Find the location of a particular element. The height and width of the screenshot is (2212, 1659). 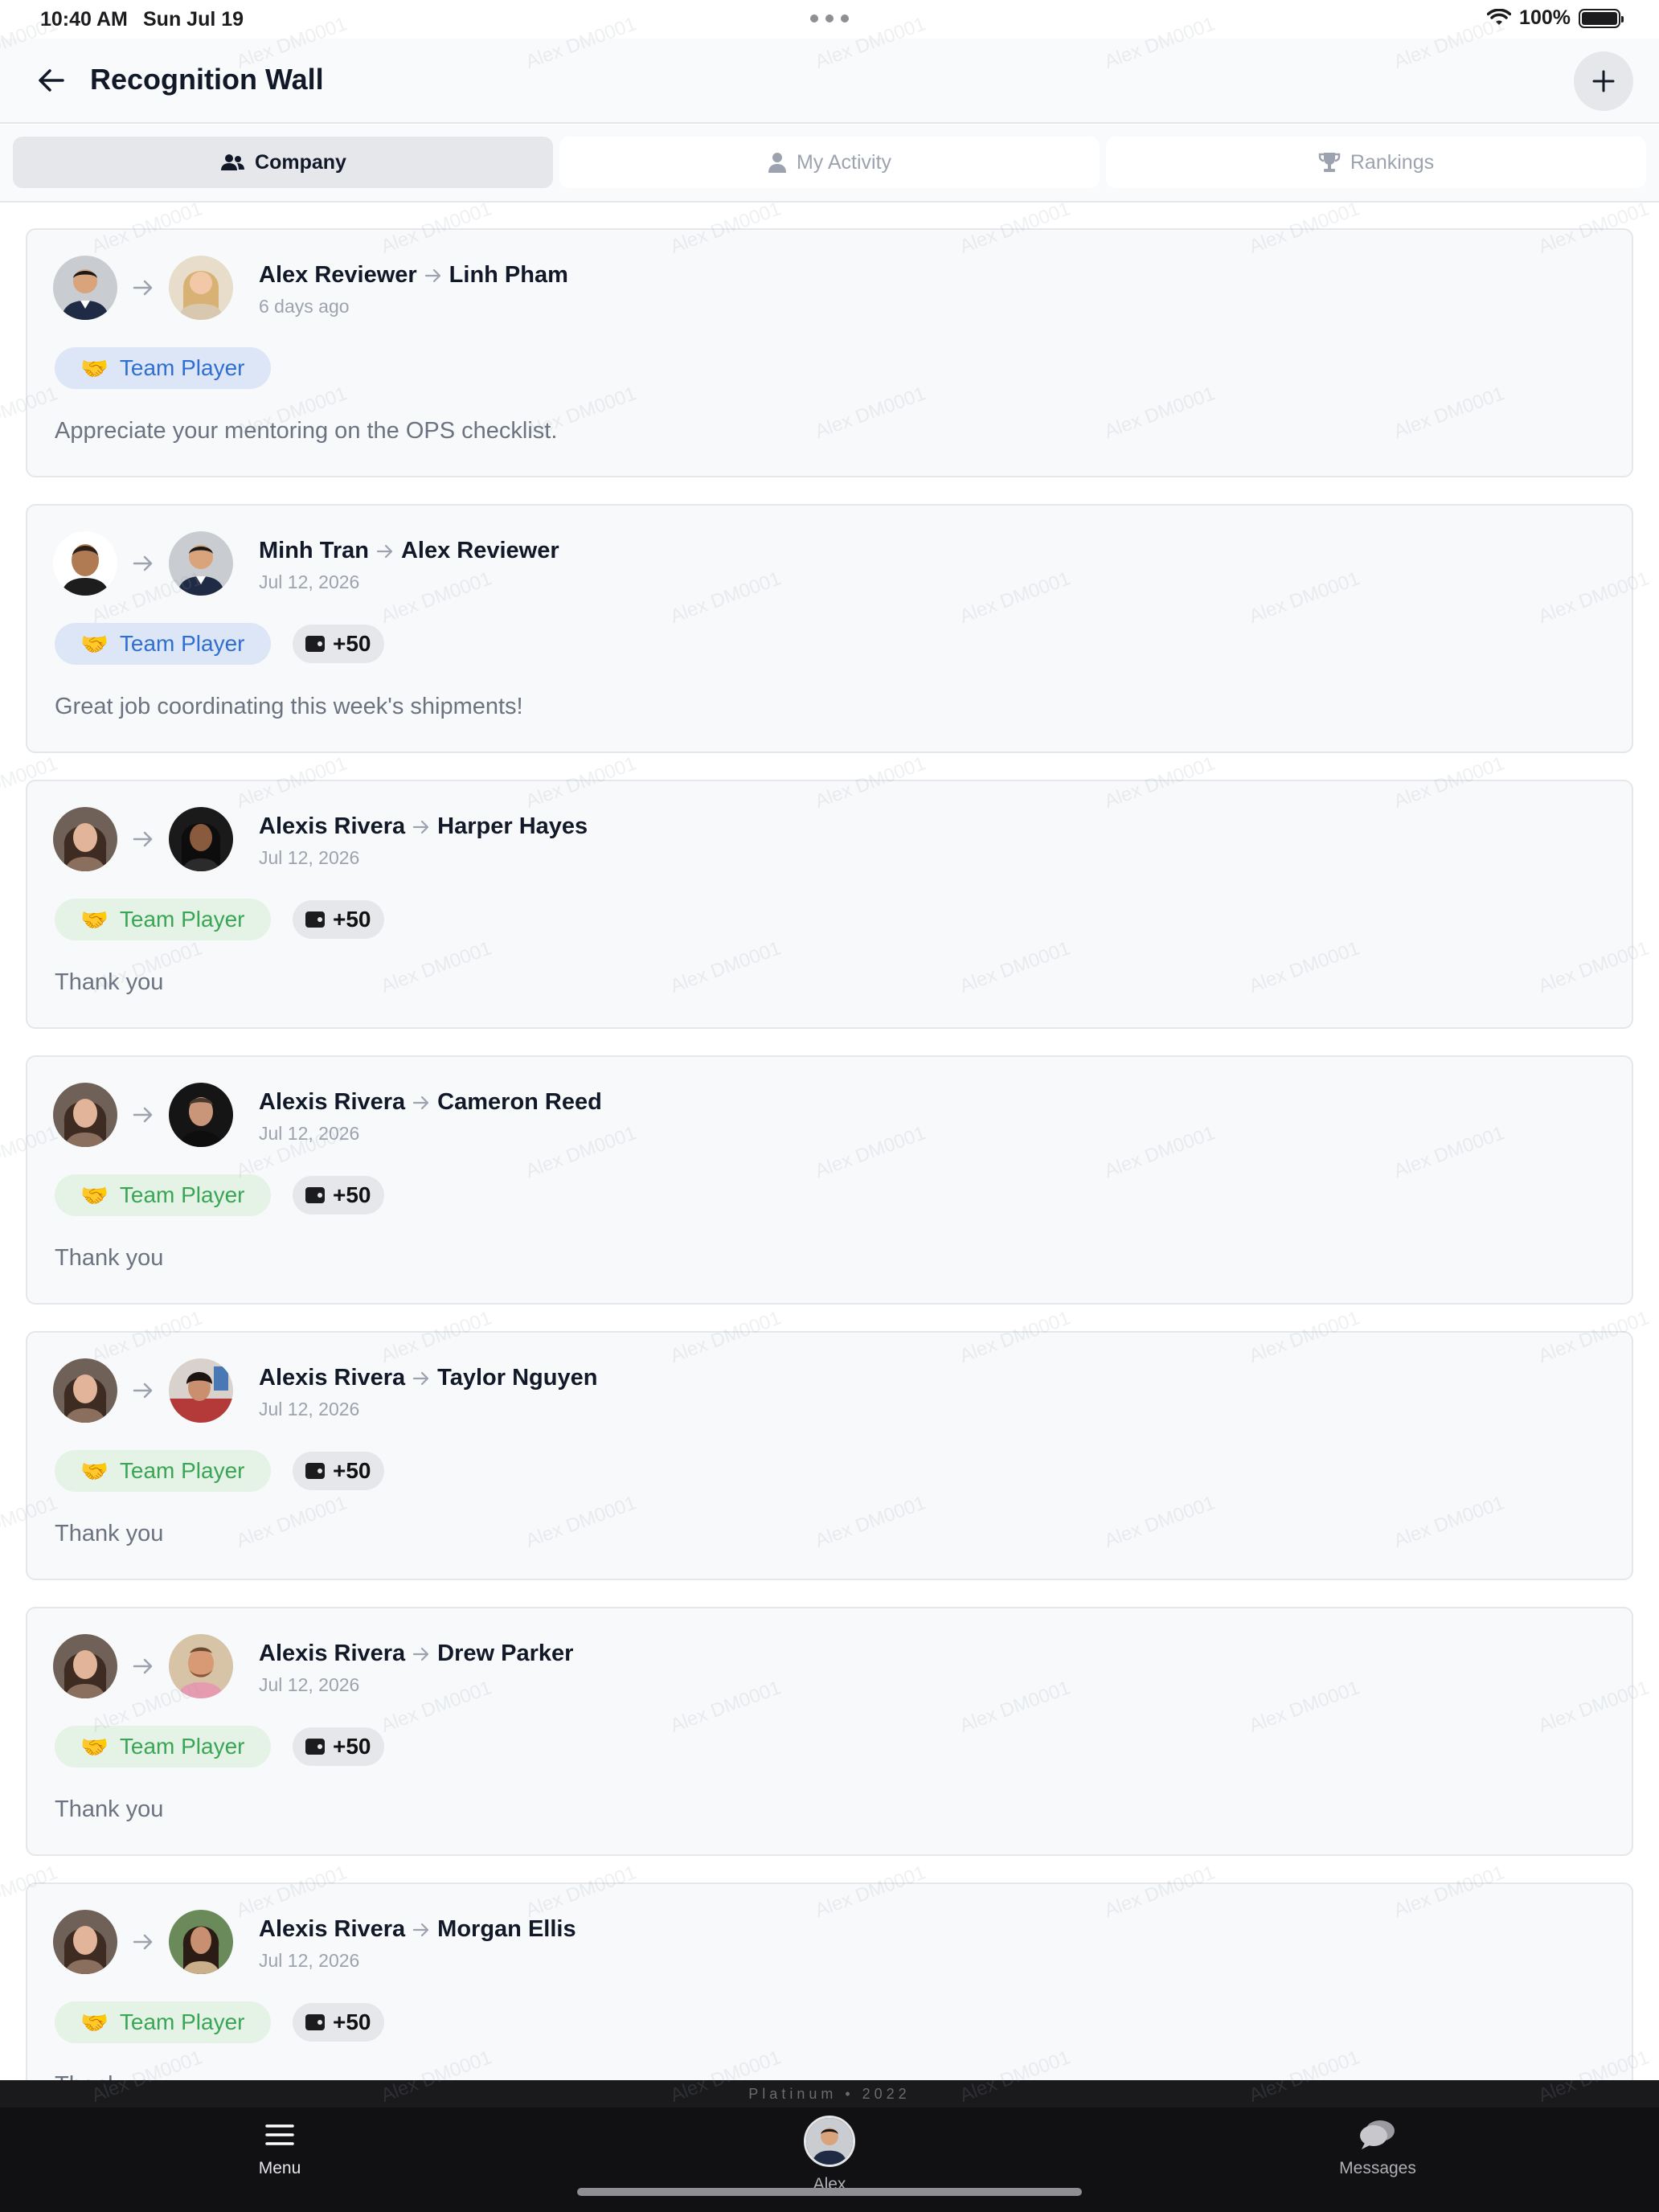

nav-label: Messages is located at coordinates (1377, 2168).